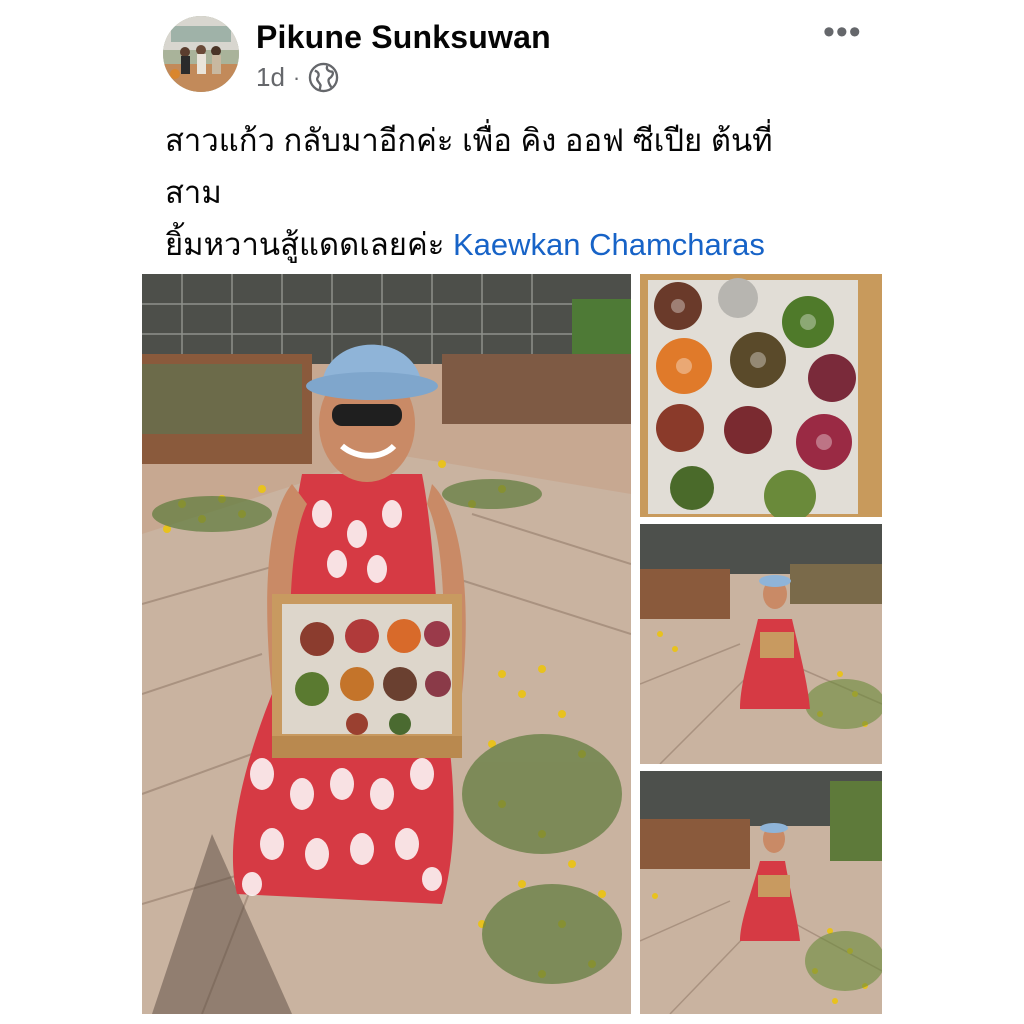 The height and width of the screenshot is (1024, 1024). Describe the element at coordinates (403, 37) in the screenshot. I see `author-name: Pikune Sunksuwan` at that location.